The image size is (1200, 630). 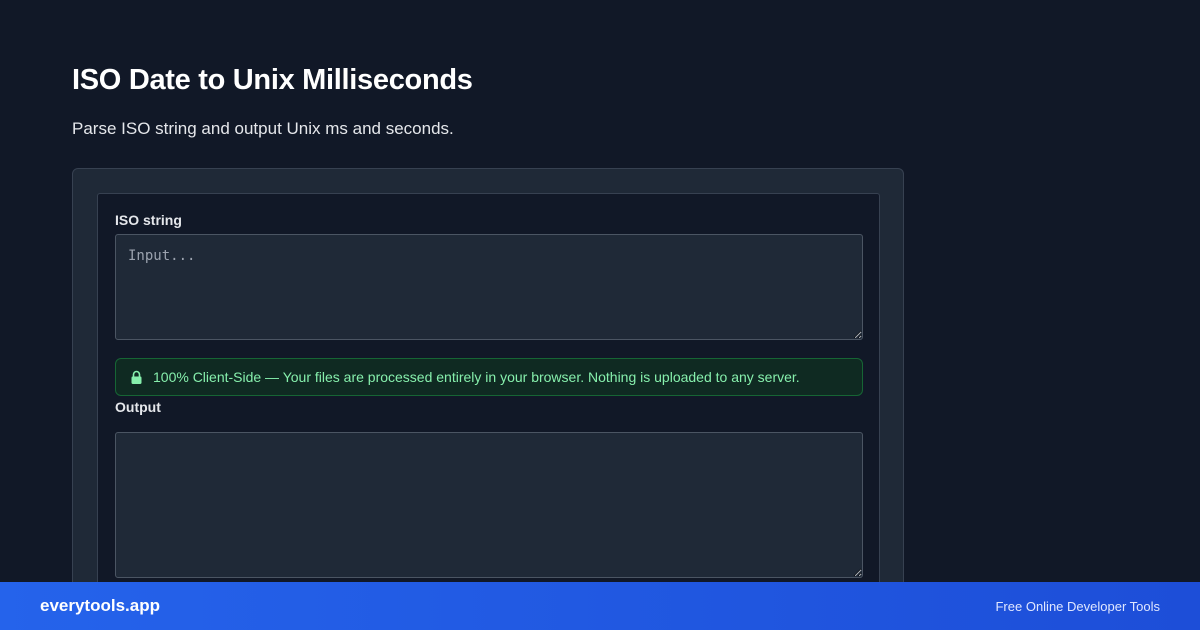 I want to click on iso-string-input, so click(x=489, y=287).